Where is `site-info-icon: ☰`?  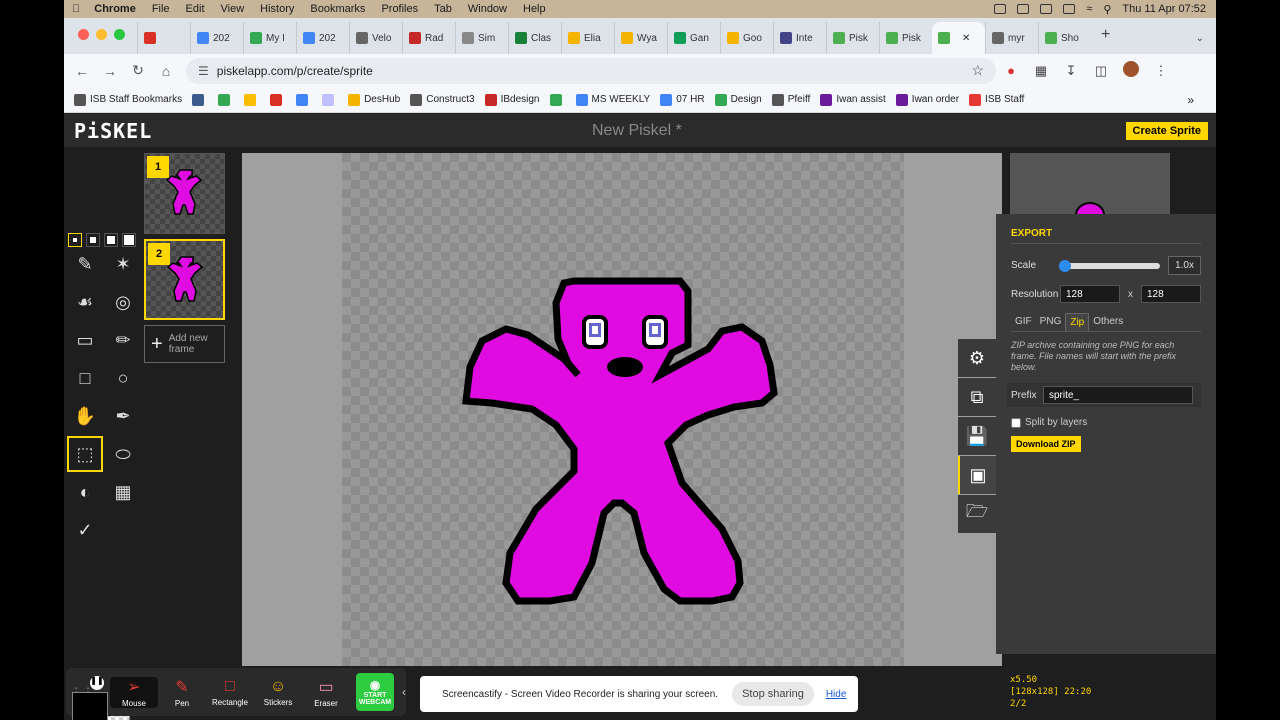 site-info-icon: ☰ is located at coordinates (203, 71).